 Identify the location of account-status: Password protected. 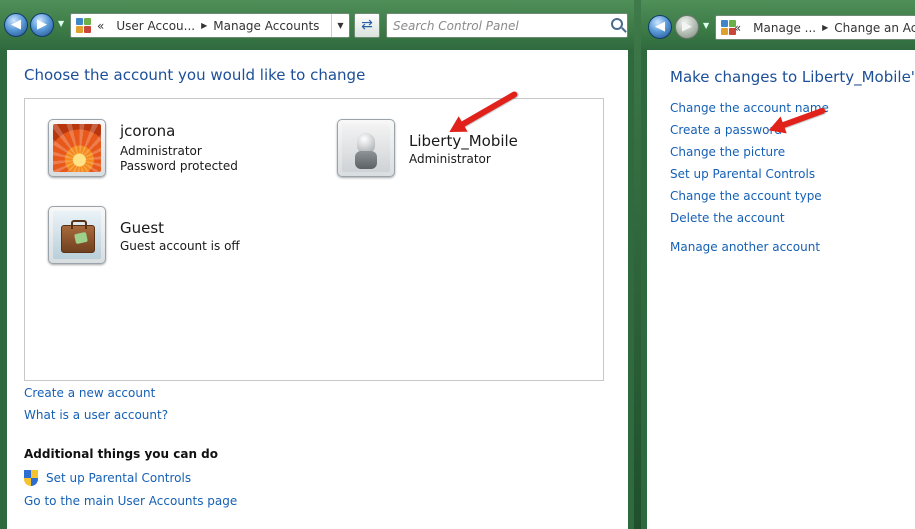
(179, 166).